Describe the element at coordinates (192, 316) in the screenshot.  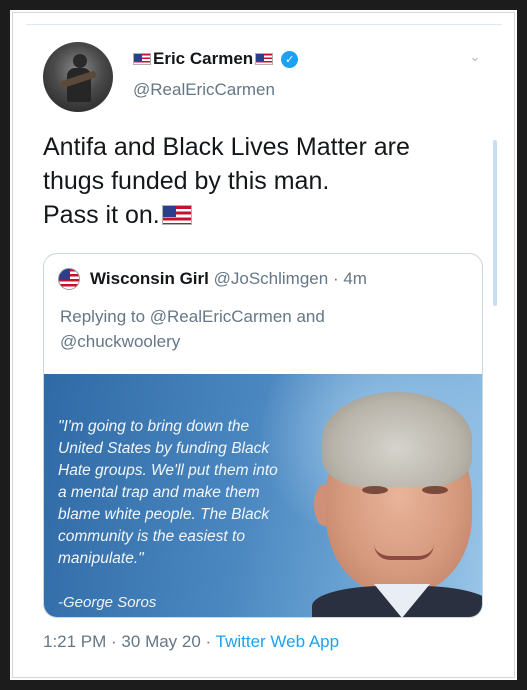
I see `replying-to-line: Replying to @RealEricCarmen and` at that location.